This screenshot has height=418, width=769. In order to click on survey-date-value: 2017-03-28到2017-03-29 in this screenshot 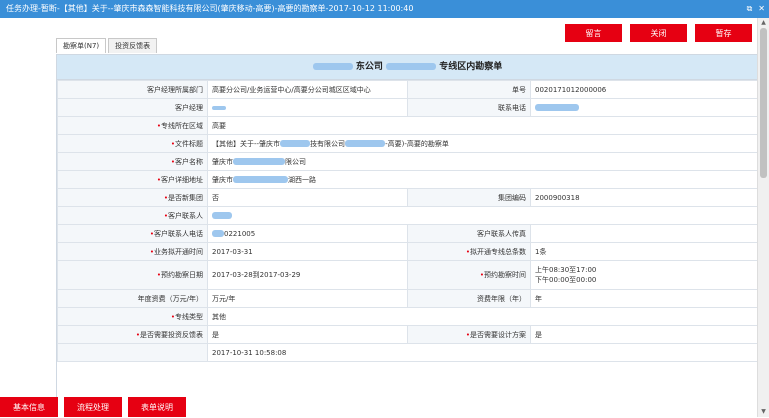, I will do `click(307, 275)`.